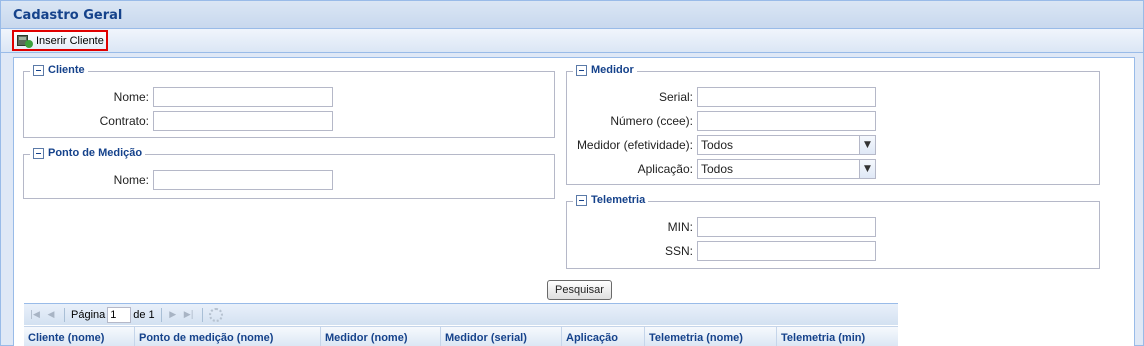 This screenshot has width=1144, height=346. I want to click on cliente-legend: Cliente, so click(66, 70).